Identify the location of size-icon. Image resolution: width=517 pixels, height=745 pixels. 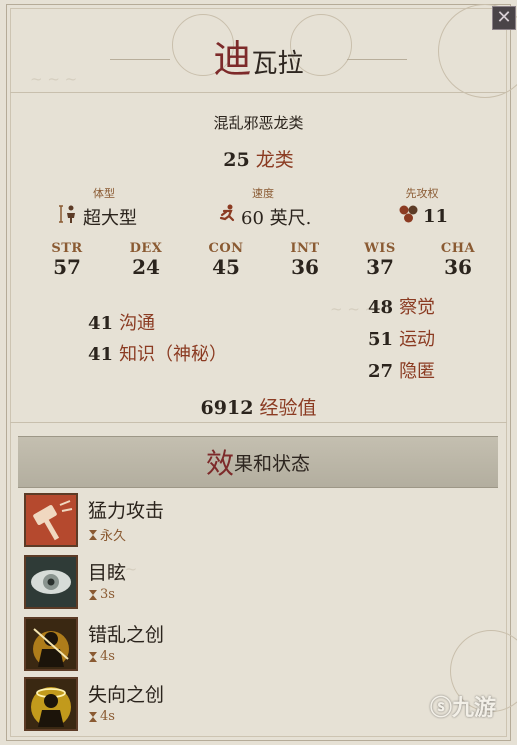
(69, 216).